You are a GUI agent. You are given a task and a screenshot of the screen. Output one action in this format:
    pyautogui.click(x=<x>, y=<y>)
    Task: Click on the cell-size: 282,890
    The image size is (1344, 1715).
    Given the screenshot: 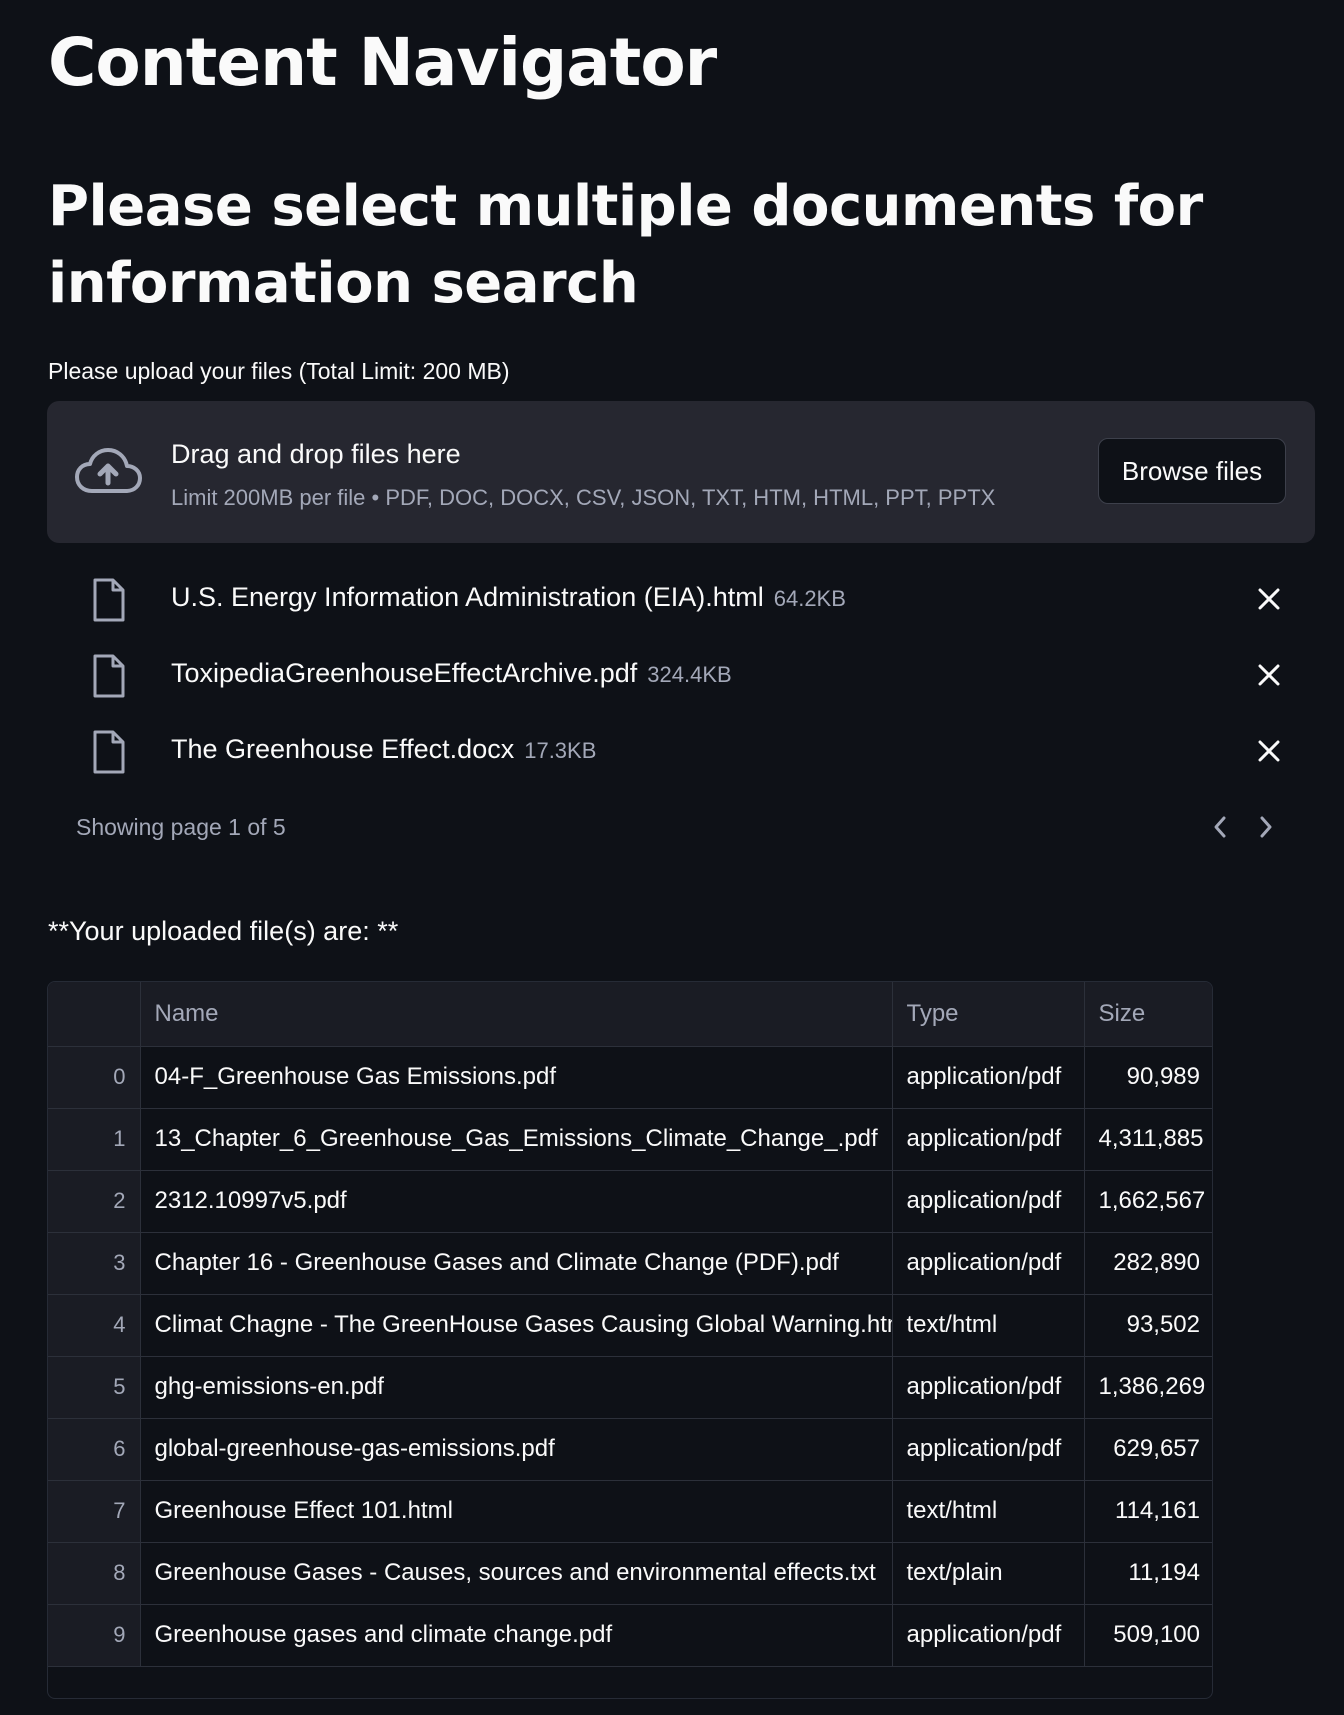 What is the action you would take?
    pyautogui.click(x=1148, y=1263)
    